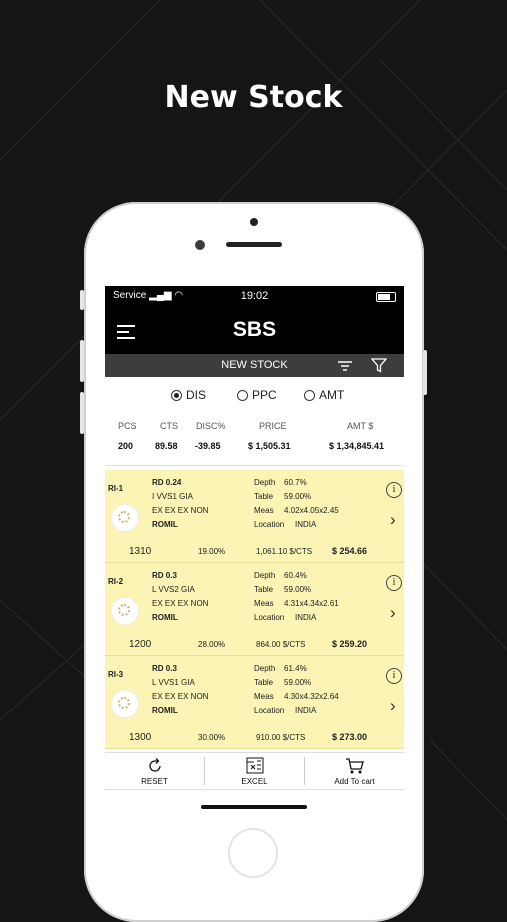 Image resolution: width=507 pixels, height=922 pixels. What do you see at coordinates (212, 737) in the screenshot?
I see `item-disc: 30.00%` at bounding box center [212, 737].